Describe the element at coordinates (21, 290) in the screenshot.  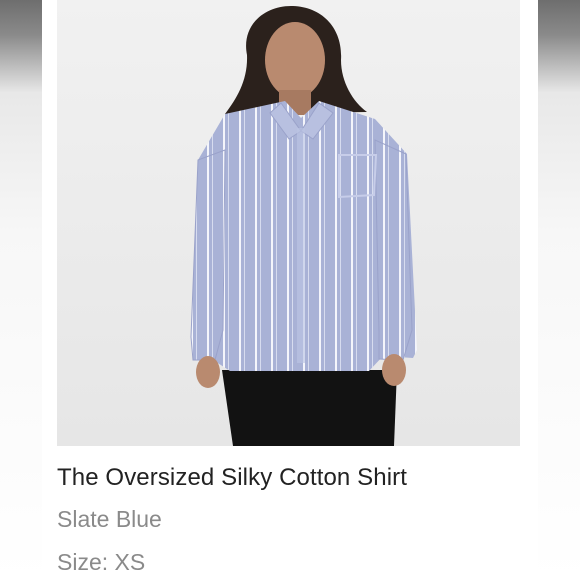
I see `left-gutter` at that location.